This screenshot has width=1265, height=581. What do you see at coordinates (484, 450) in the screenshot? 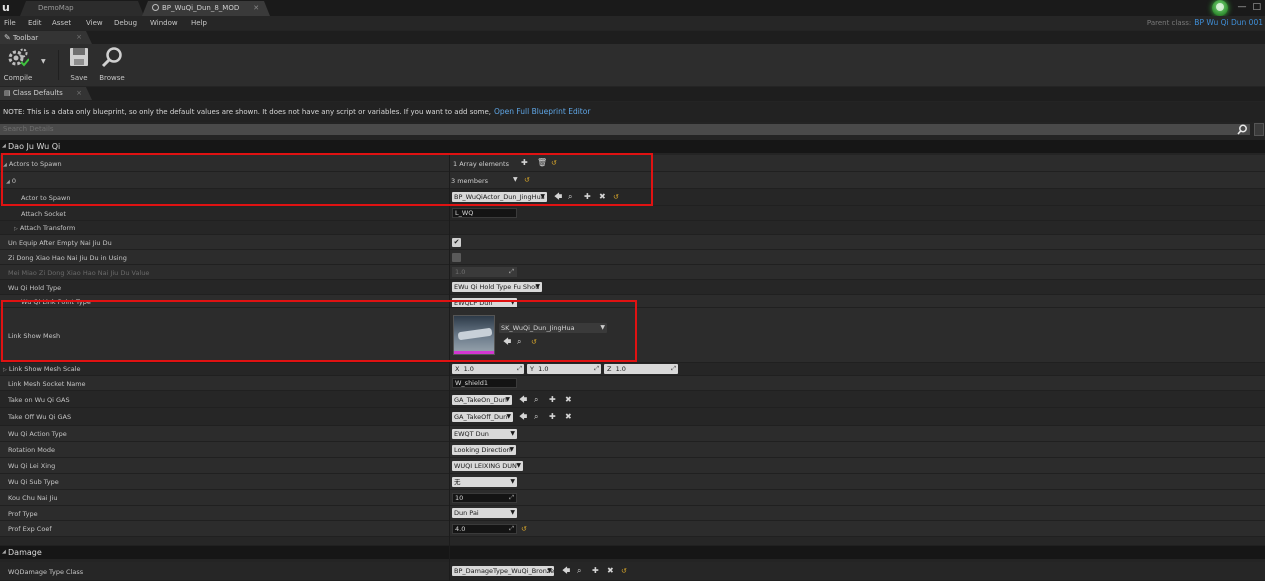
I see `rotation-mode-dropdown: Looking Direction ▼` at bounding box center [484, 450].